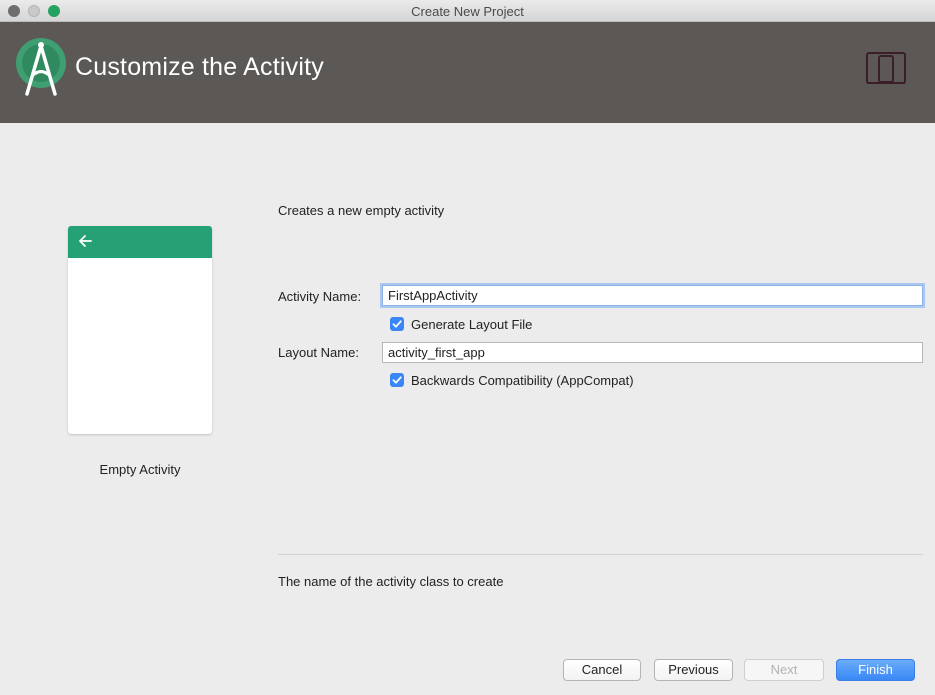 The height and width of the screenshot is (695, 935). What do you see at coordinates (784, 670) in the screenshot?
I see `next-button: Next` at bounding box center [784, 670].